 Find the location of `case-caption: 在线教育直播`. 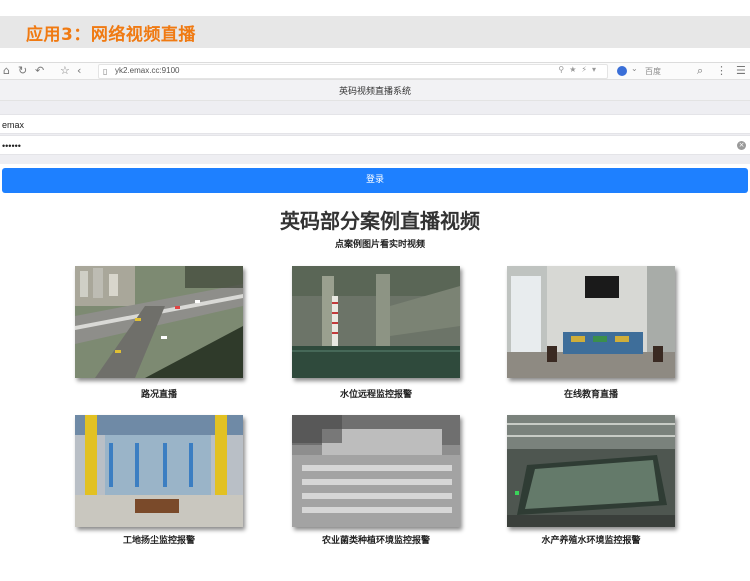

case-caption: 在线教育直播 is located at coordinates (591, 393).